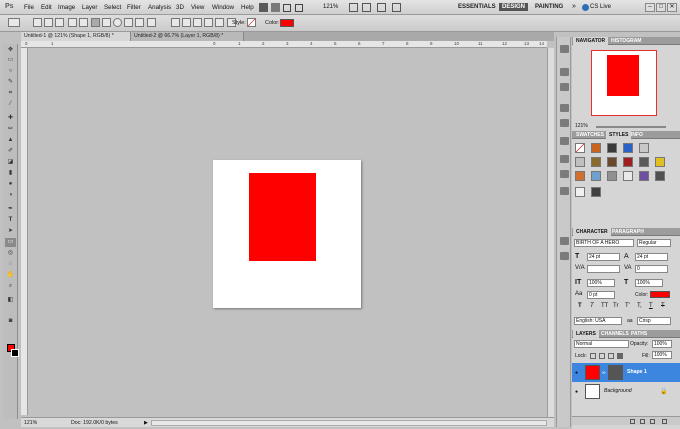 The image size is (680, 429). Describe the element at coordinates (10, 118) in the screenshot. I see `healing-brush-icon: ✚` at that location.